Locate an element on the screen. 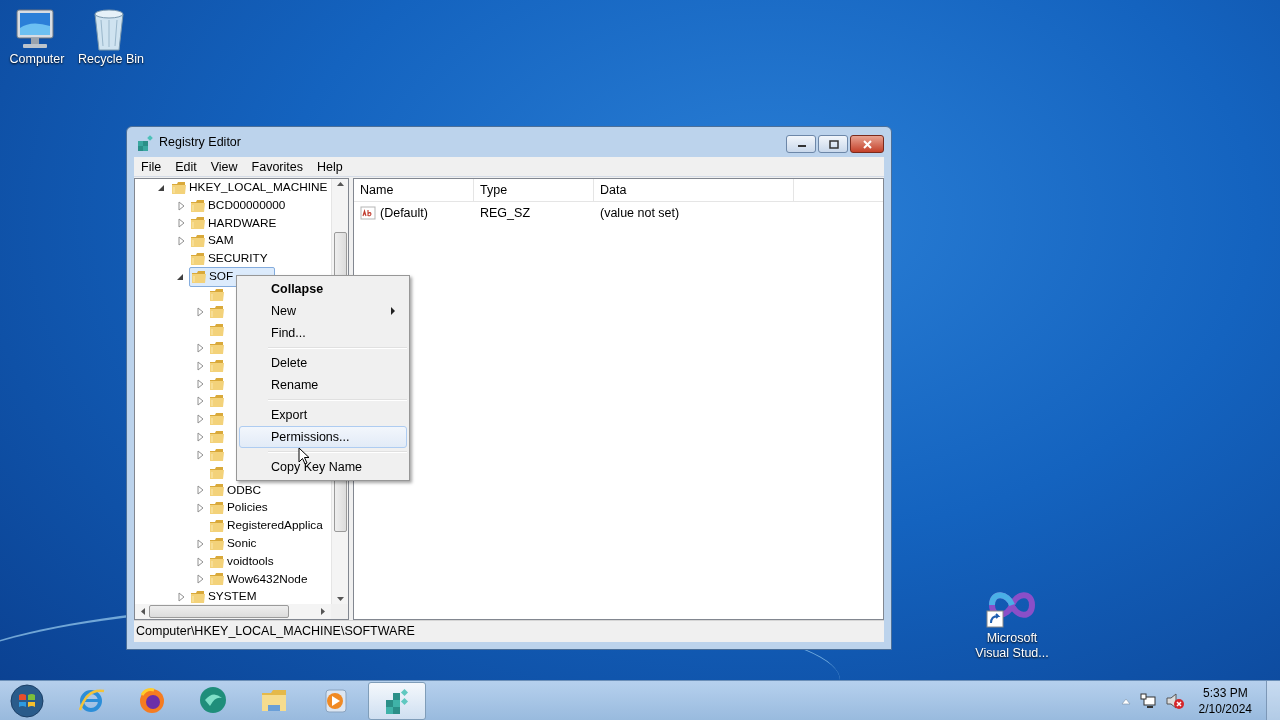 The width and height of the screenshot is (1280, 720). clock-date: 2/10/2024 is located at coordinates (1225, 708).